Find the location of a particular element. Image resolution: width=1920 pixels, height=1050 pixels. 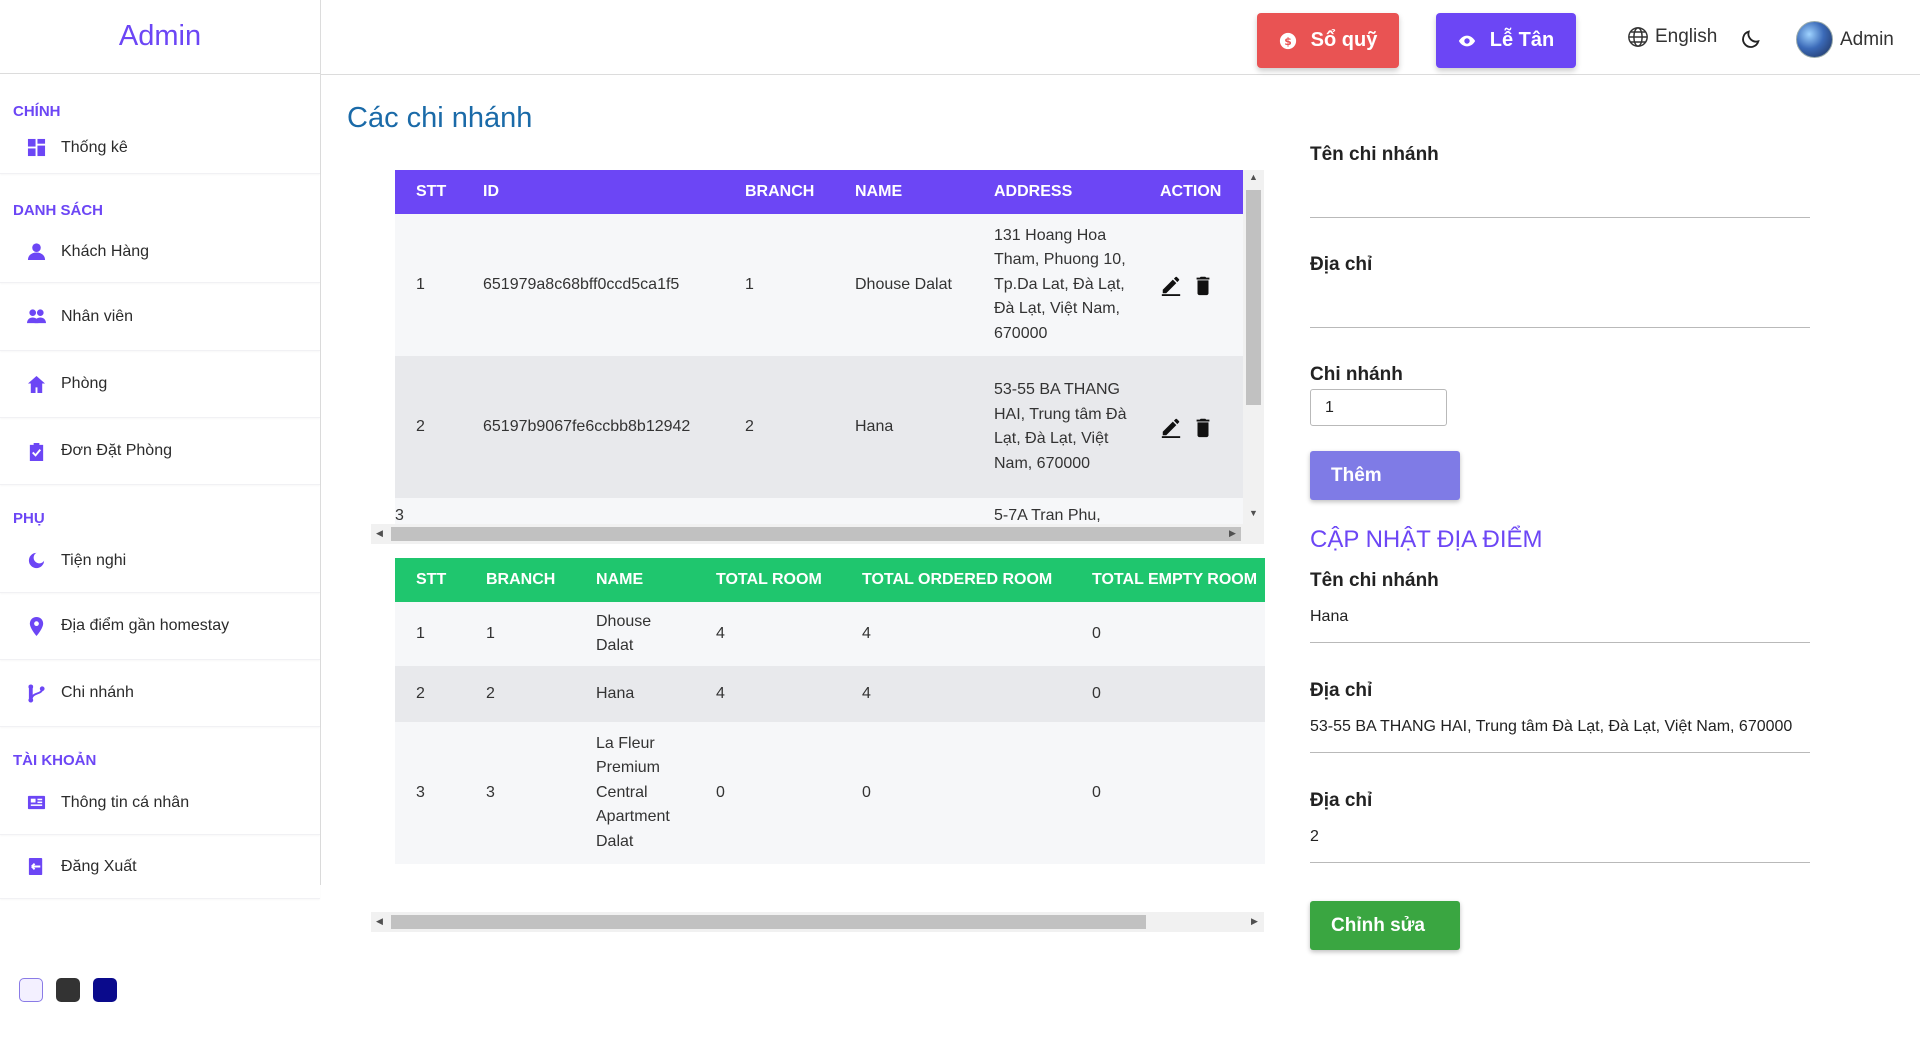

scroll-down-arrow-icon: ▼ is located at coordinates (1253, 513).